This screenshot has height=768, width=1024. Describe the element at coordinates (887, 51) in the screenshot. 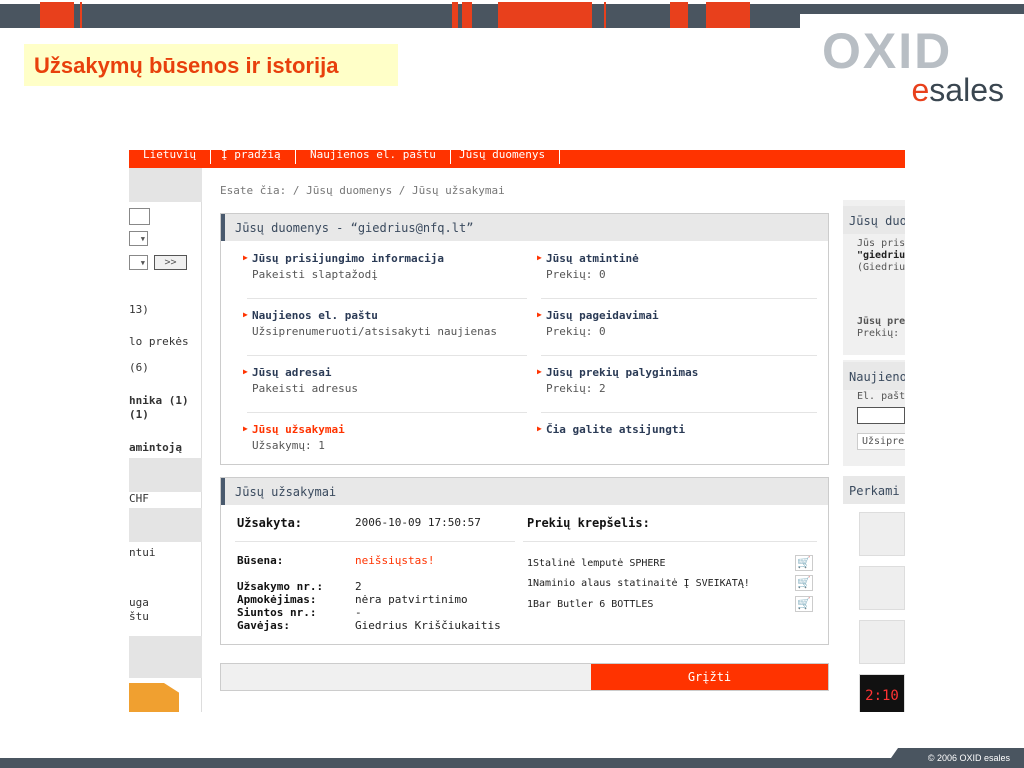

I see `logo-oxid-text: OXID` at that location.